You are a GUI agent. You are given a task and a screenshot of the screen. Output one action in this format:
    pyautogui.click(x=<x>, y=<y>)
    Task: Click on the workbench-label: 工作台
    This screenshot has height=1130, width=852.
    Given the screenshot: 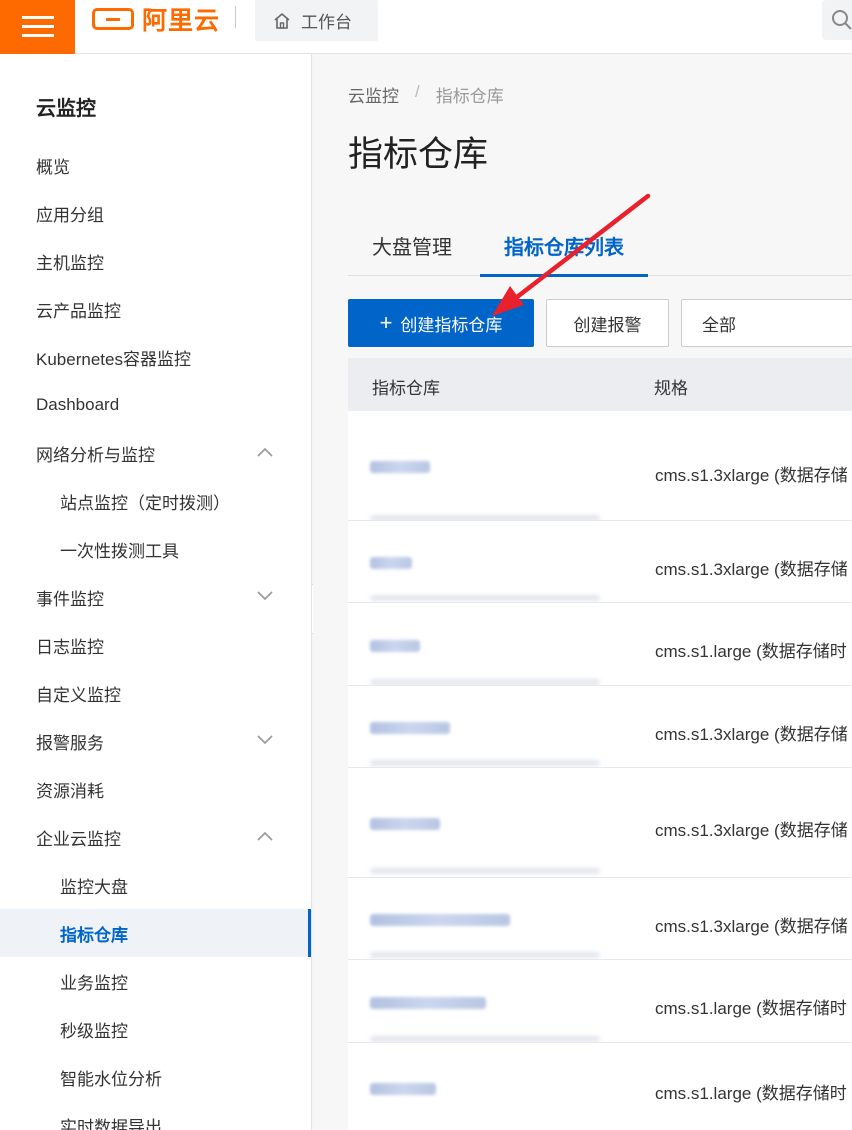 What is the action you would take?
    pyautogui.click(x=326, y=22)
    